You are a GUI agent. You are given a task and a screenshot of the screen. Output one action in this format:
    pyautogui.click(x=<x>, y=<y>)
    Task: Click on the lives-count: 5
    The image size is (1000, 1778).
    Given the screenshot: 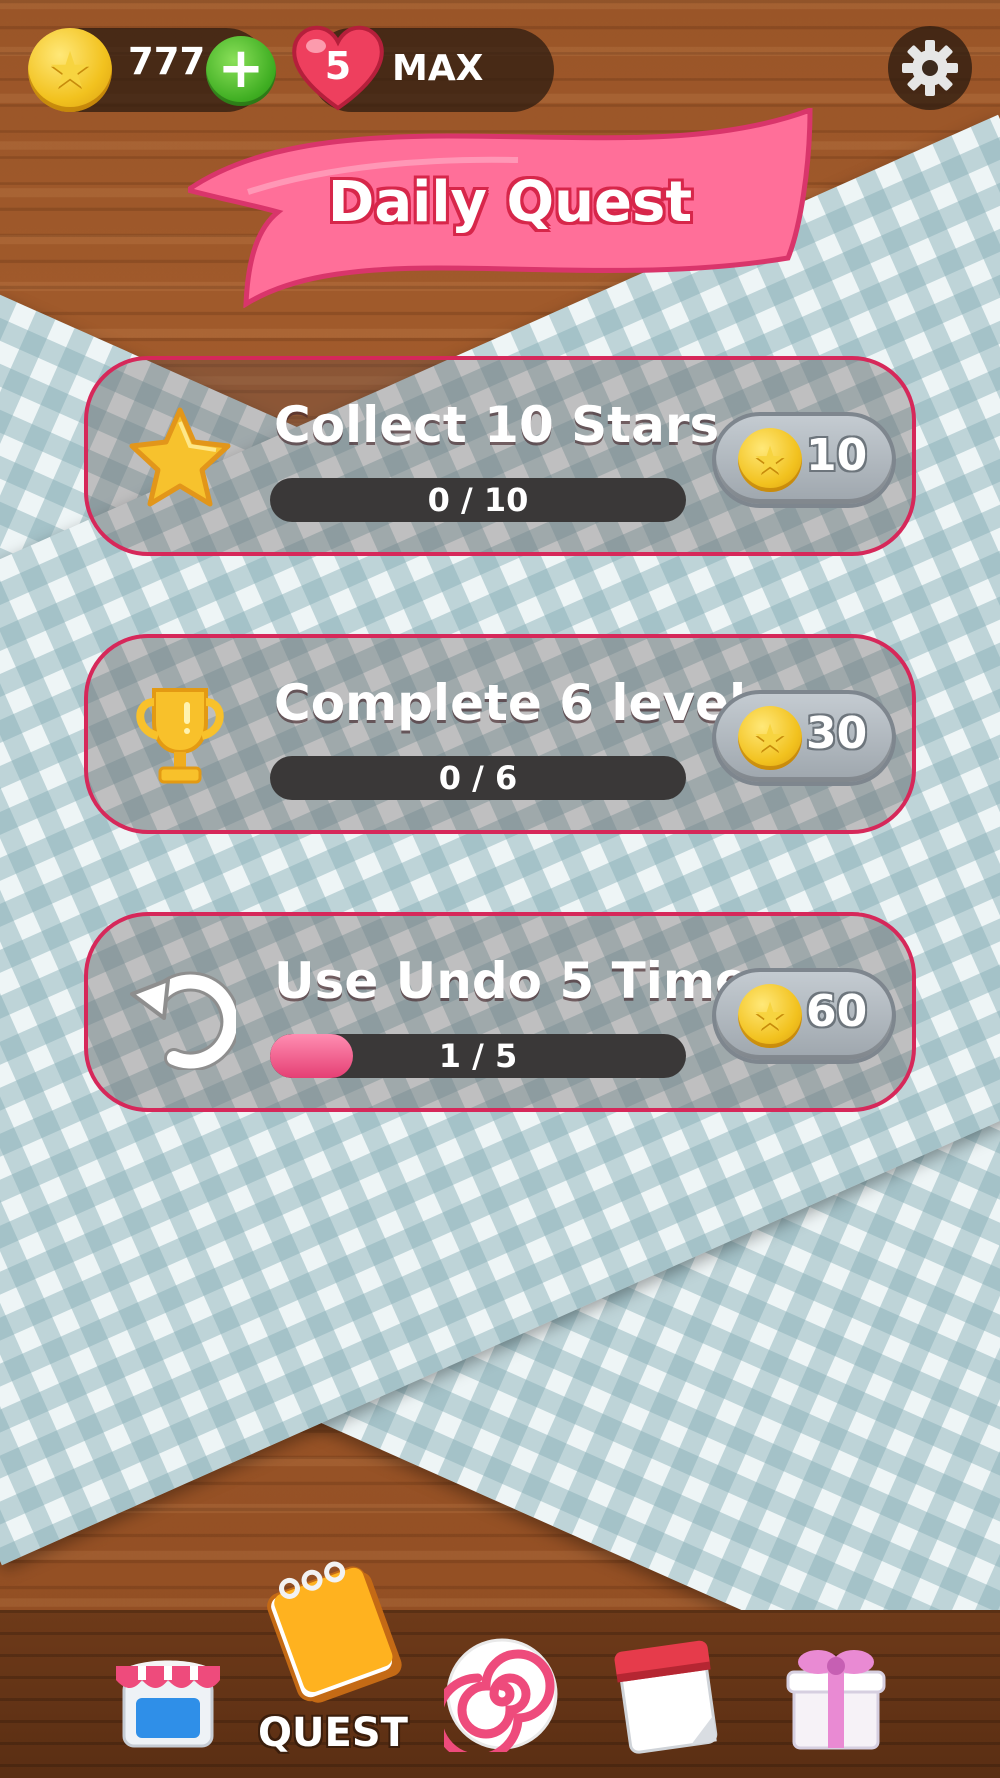 What is the action you would take?
    pyautogui.click(x=338, y=66)
    